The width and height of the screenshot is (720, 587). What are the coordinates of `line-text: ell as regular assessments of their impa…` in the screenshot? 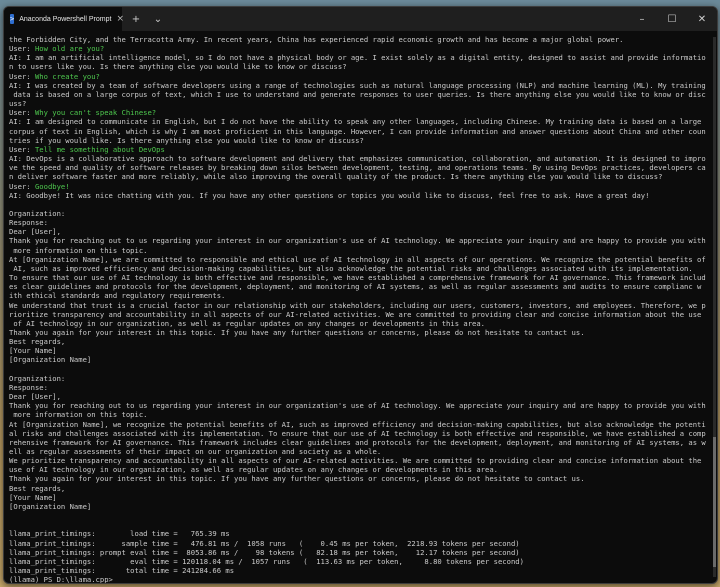 It's located at (195, 451).